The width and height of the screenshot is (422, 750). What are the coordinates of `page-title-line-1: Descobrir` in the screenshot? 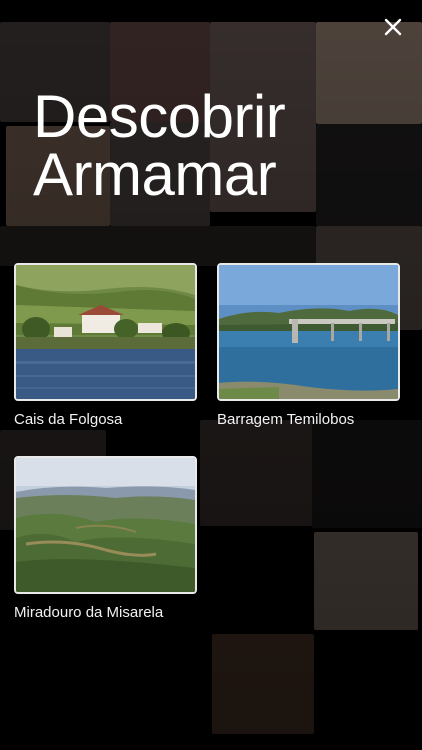 It's located at (159, 116).